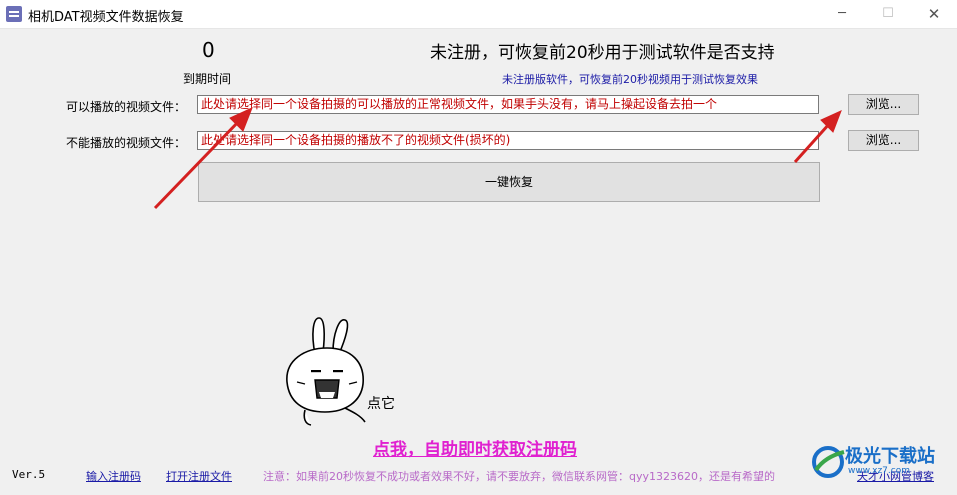 This screenshot has height=495, width=957. What do you see at coordinates (879, 471) in the screenshot?
I see `watermark-url: www.xz7.com` at bounding box center [879, 471].